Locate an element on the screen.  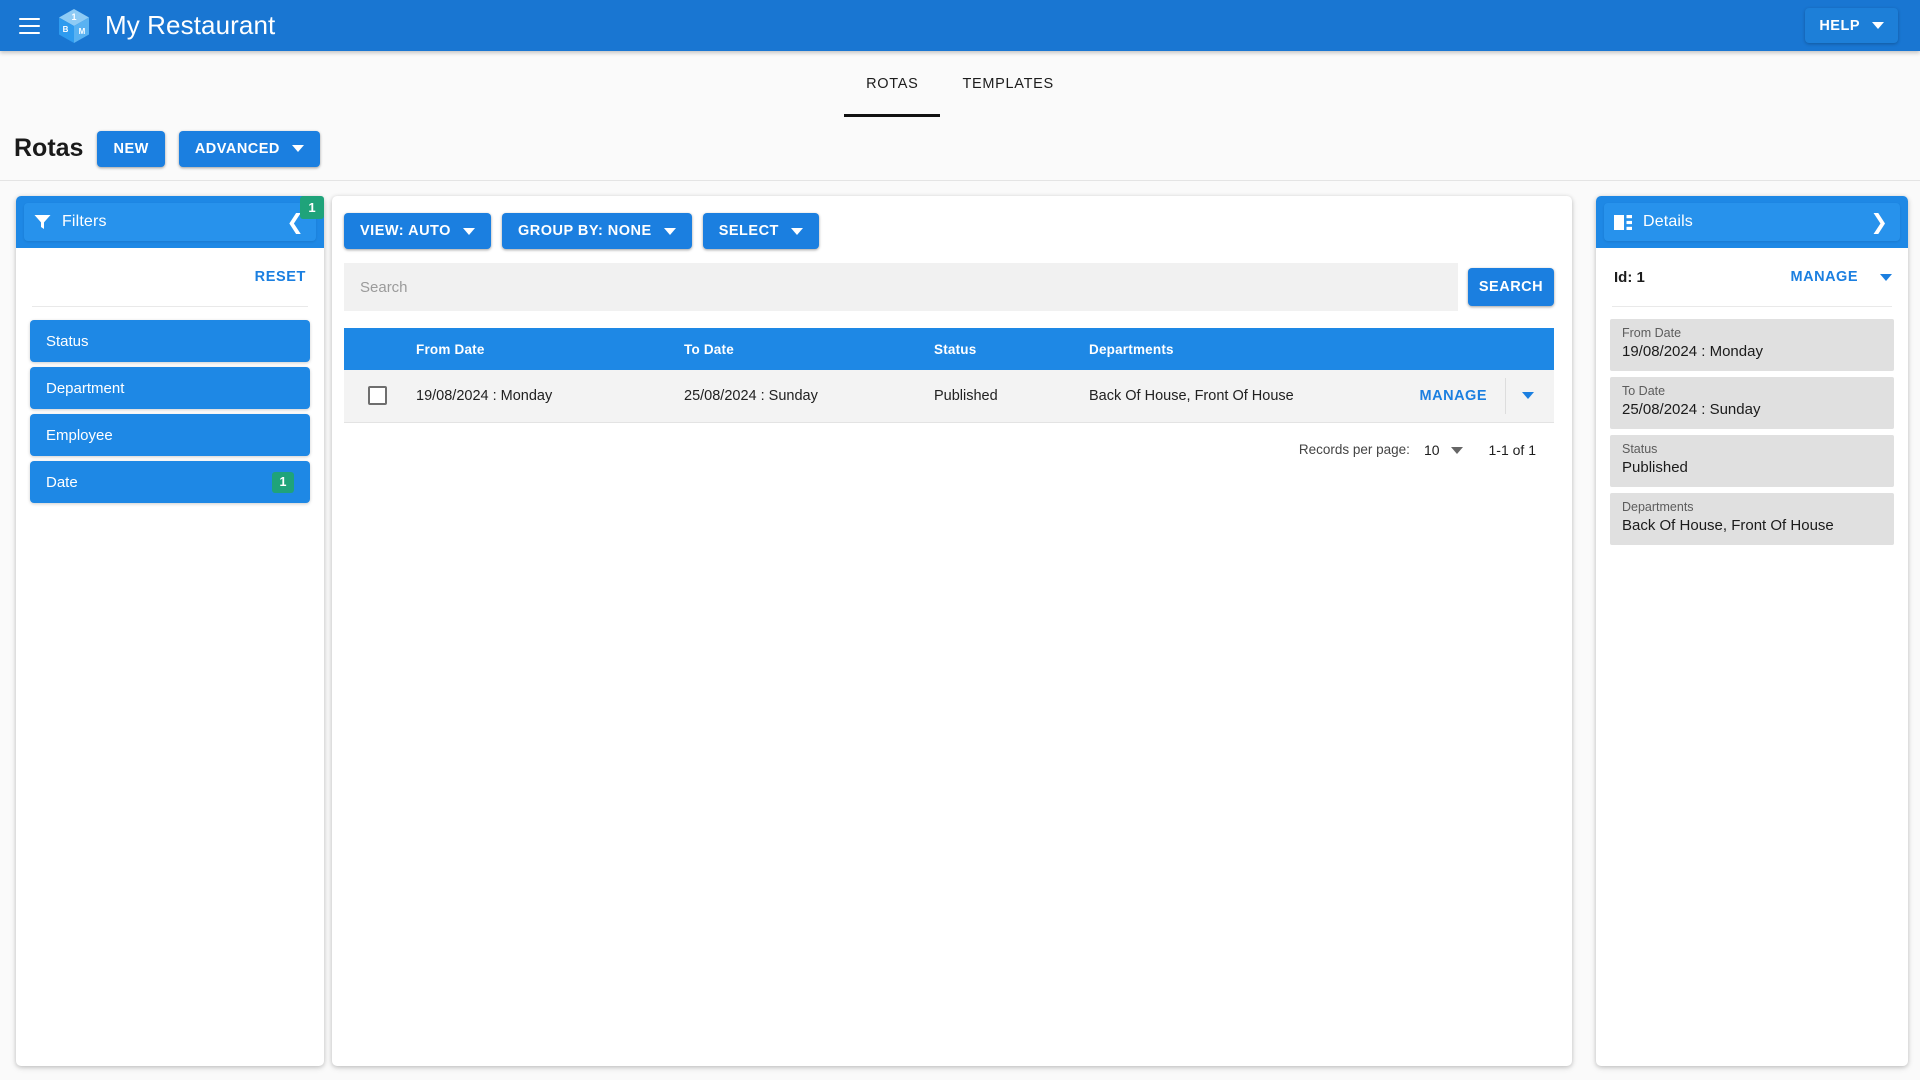
page-title: Rotas is located at coordinates (49, 148).